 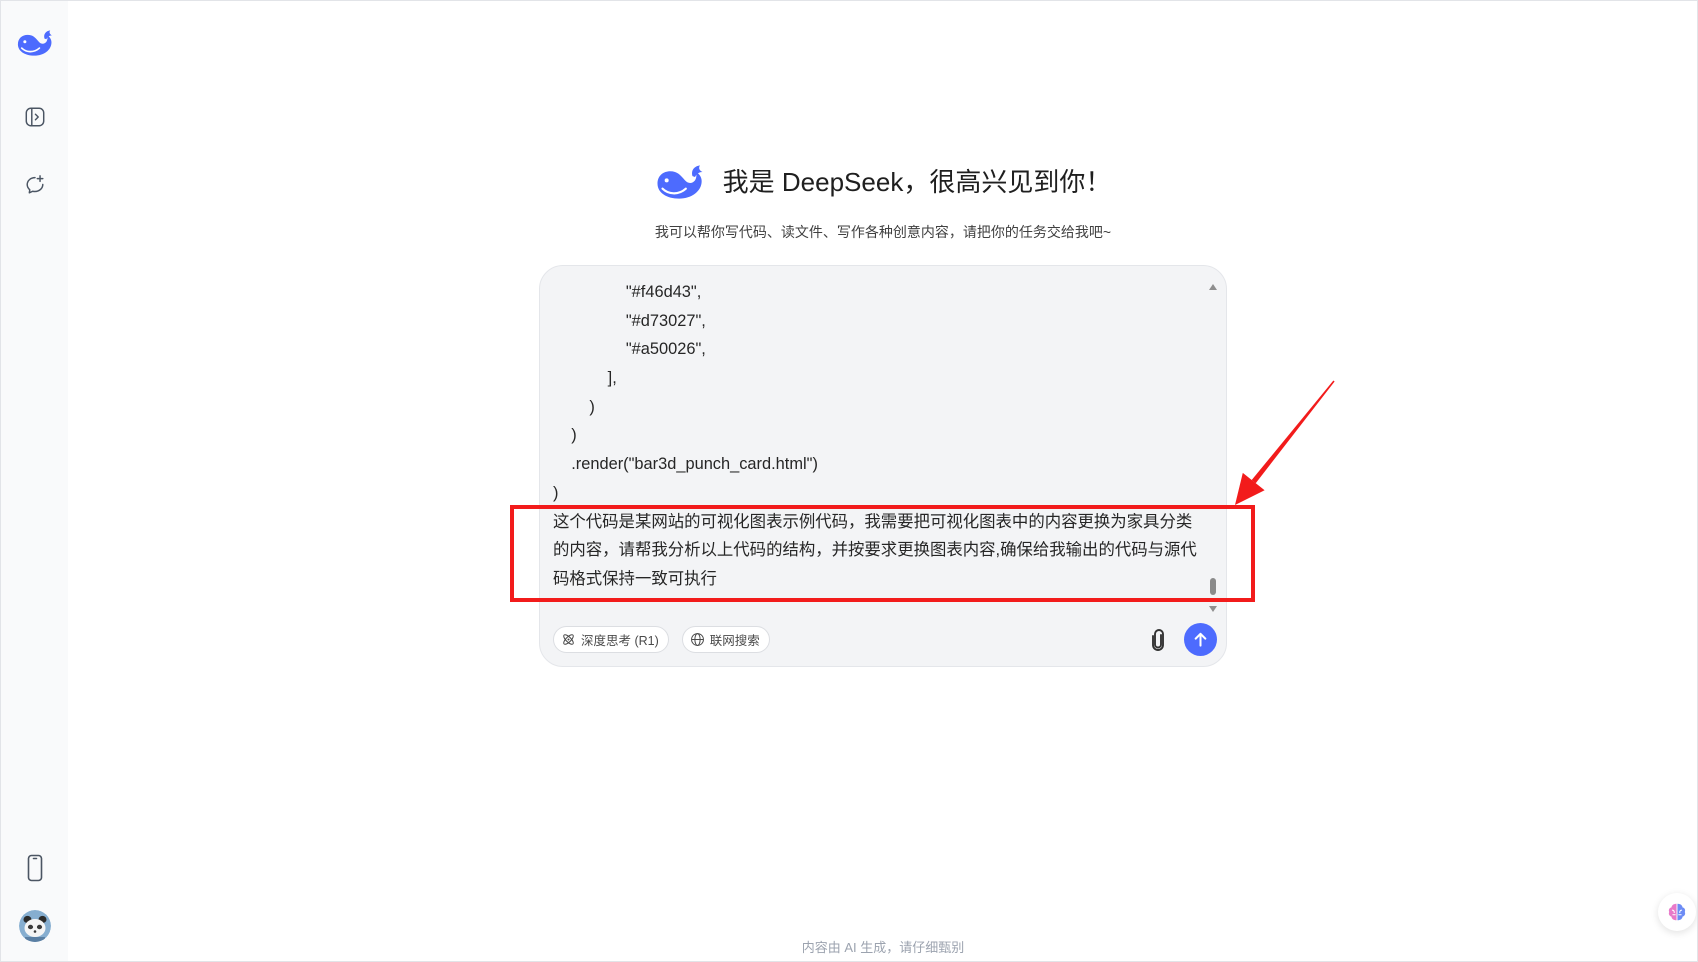 What do you see at coordinates (629, 320) in the screenshot?
I see `input-text-line: "#d73027",` at bounding box center [629, 320].